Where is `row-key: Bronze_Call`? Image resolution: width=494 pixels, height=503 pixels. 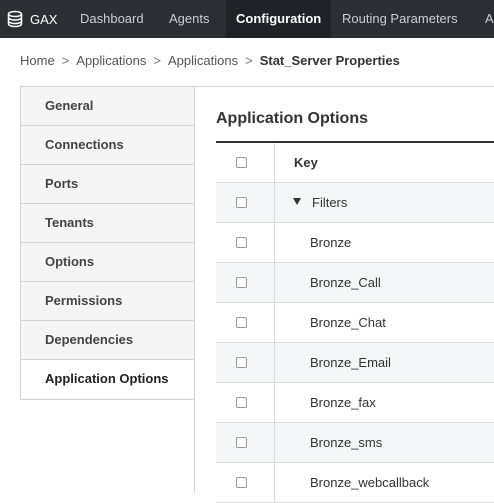 row-key: Bronze_Call is located at coordinates (345, 282).